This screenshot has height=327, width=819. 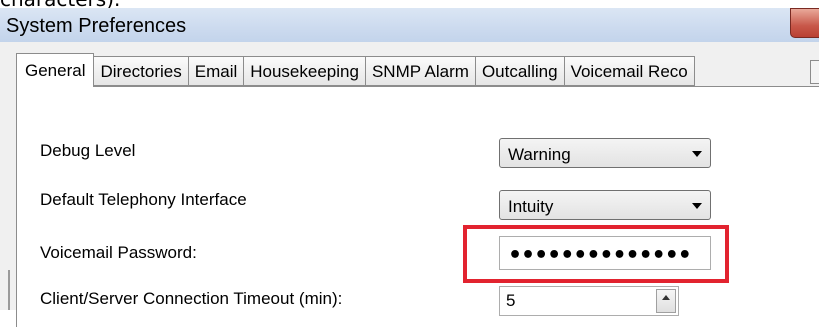 What do you see at coordinates (409, 25) in the screenshot?
I see `title-bar: System Preferences` at bounding box center [409, 25].